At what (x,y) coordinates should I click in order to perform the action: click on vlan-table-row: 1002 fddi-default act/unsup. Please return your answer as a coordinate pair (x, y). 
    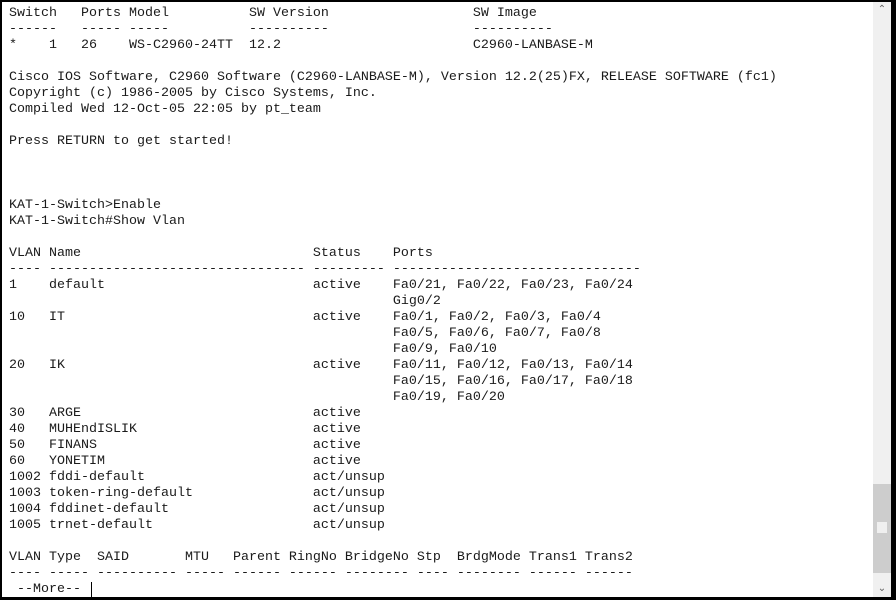
    Looking at the image, I should click on (201, 477).